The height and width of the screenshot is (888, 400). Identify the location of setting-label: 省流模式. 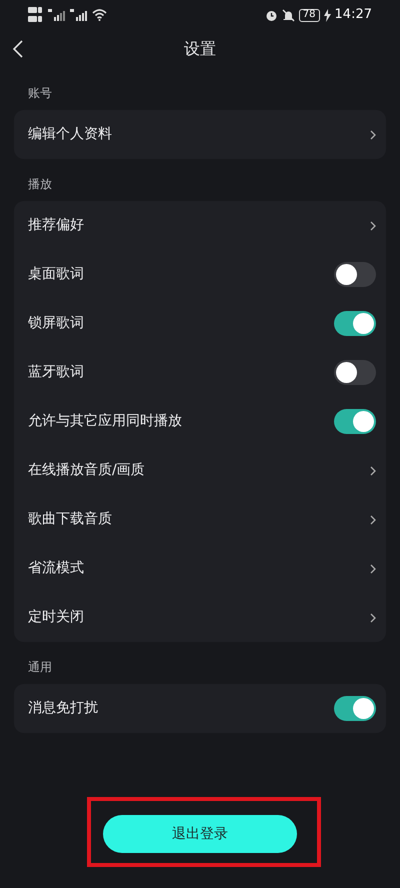
(56, 568).